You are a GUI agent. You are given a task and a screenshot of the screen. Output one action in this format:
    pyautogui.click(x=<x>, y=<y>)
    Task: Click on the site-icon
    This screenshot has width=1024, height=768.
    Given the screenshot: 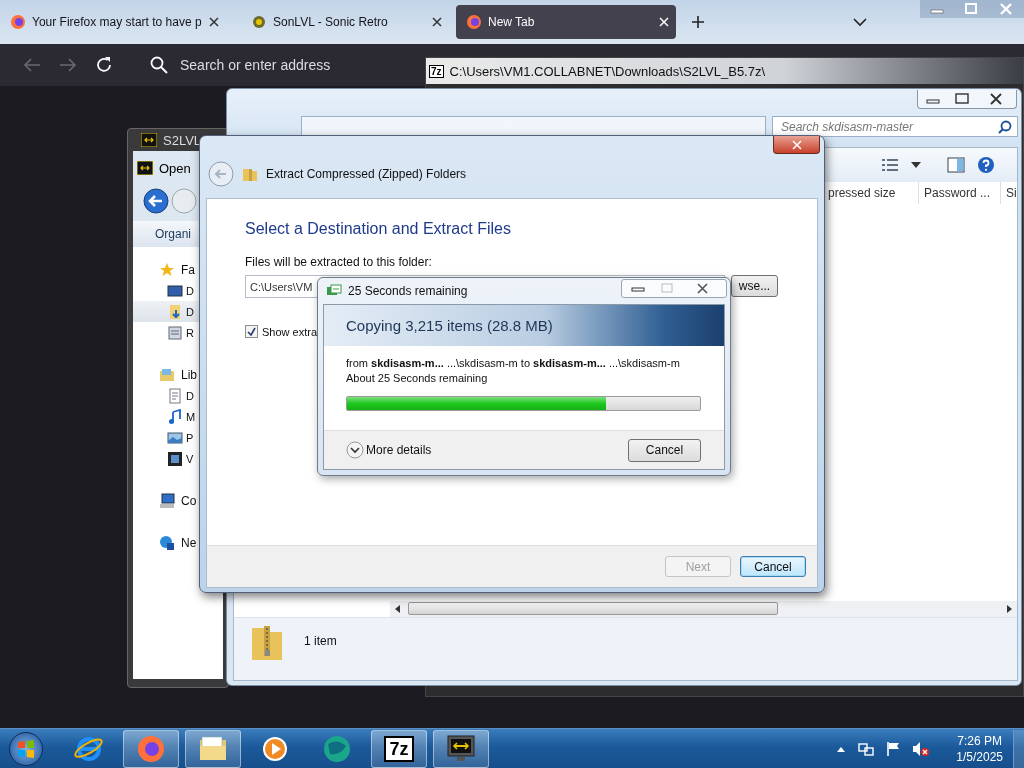 What is the action you would take?
    pyautogui.click(x=259, y=22)
    